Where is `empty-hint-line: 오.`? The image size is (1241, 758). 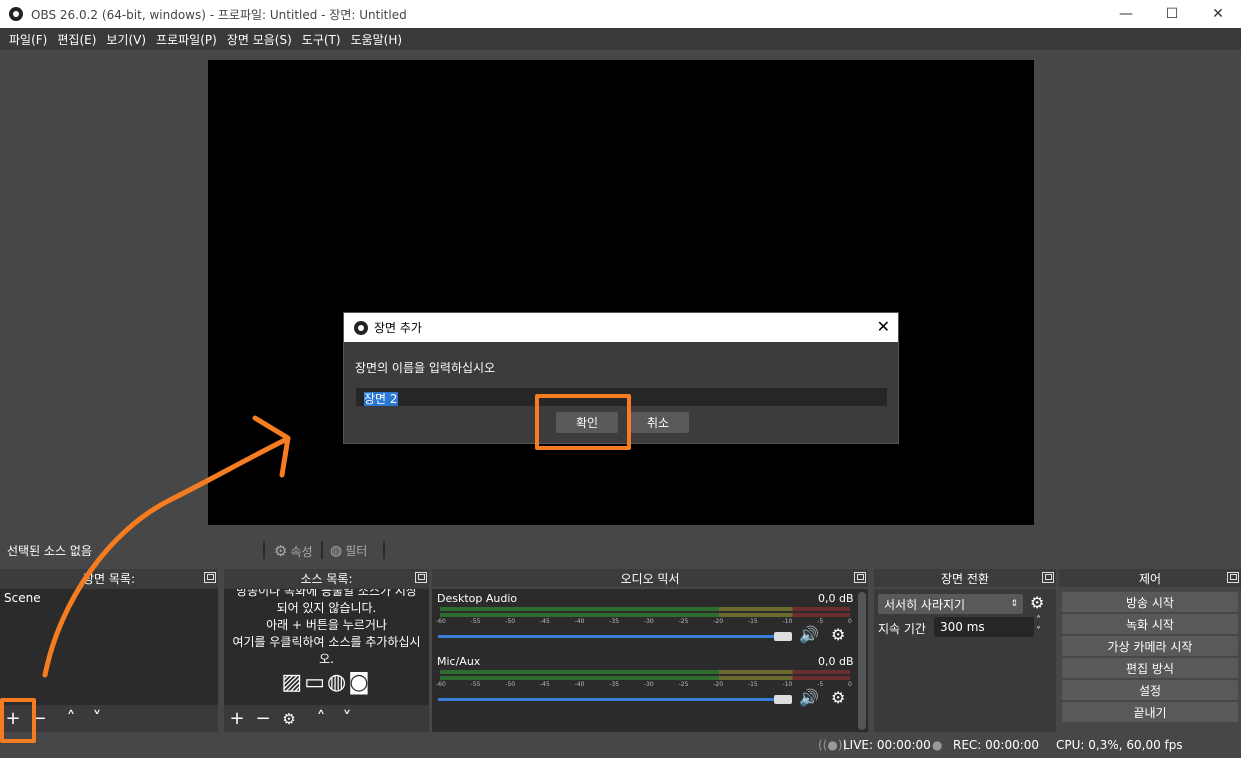
empty-hint-line: 오. is located at coordinates (326, 659).